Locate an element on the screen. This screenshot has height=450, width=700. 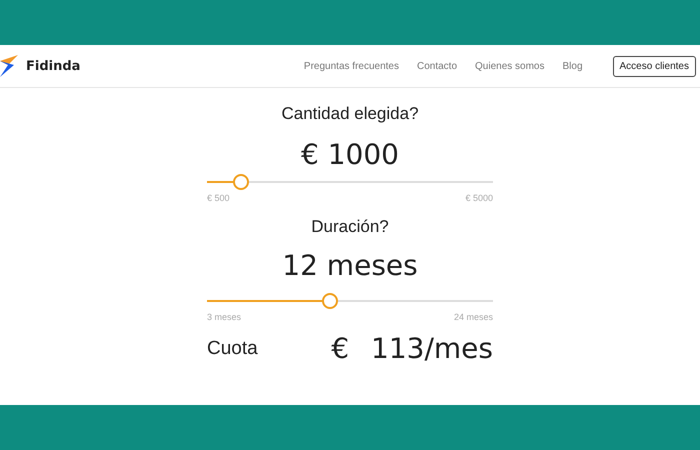
currency-symbol: € is located at coordinates (340, 348).